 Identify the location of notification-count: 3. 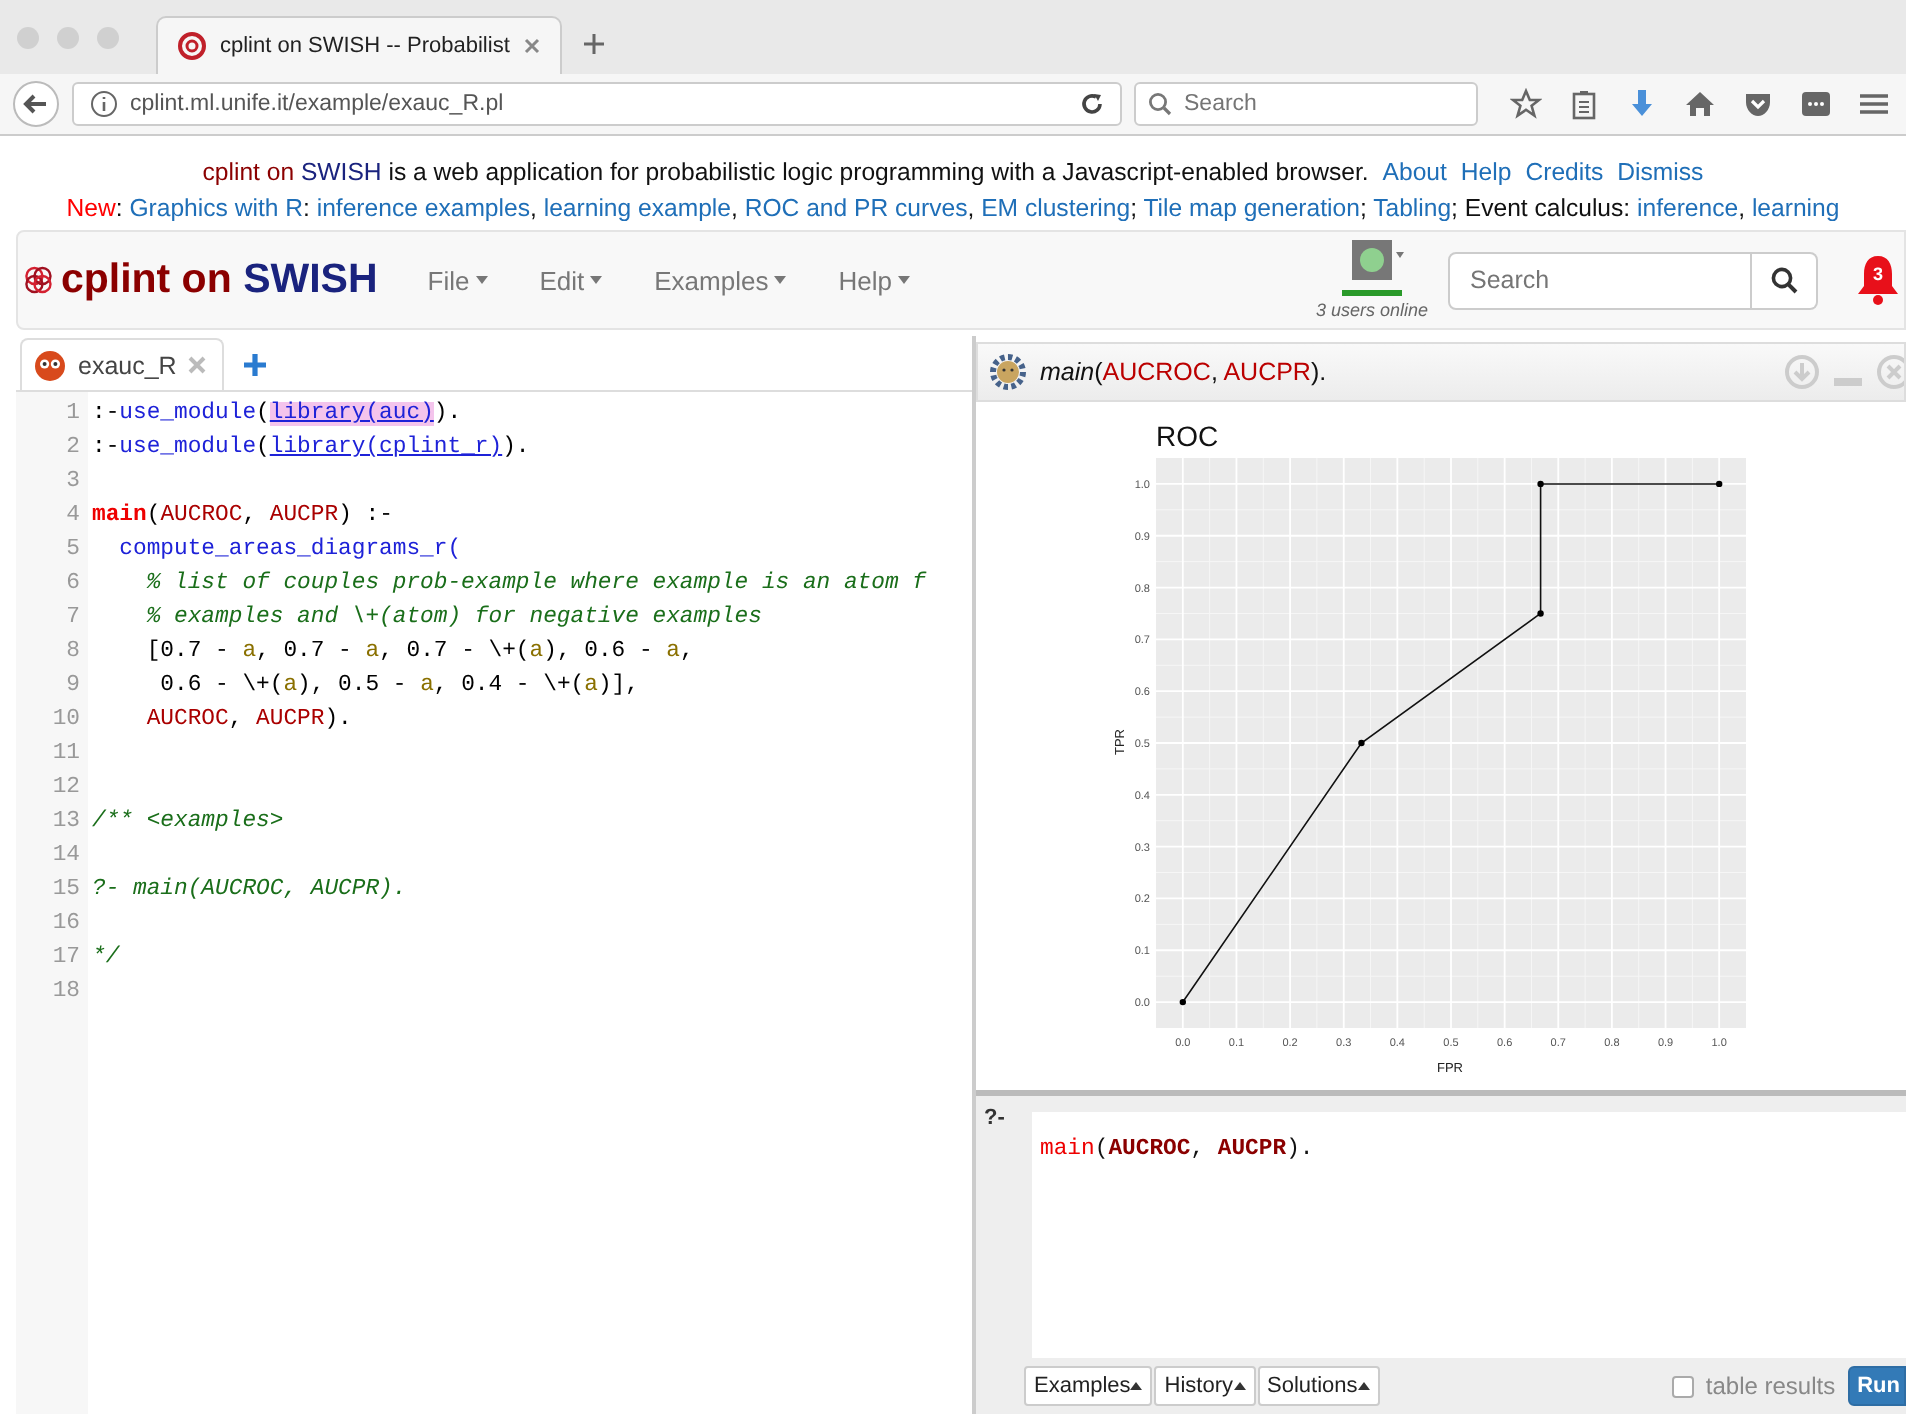
(1877, 274).